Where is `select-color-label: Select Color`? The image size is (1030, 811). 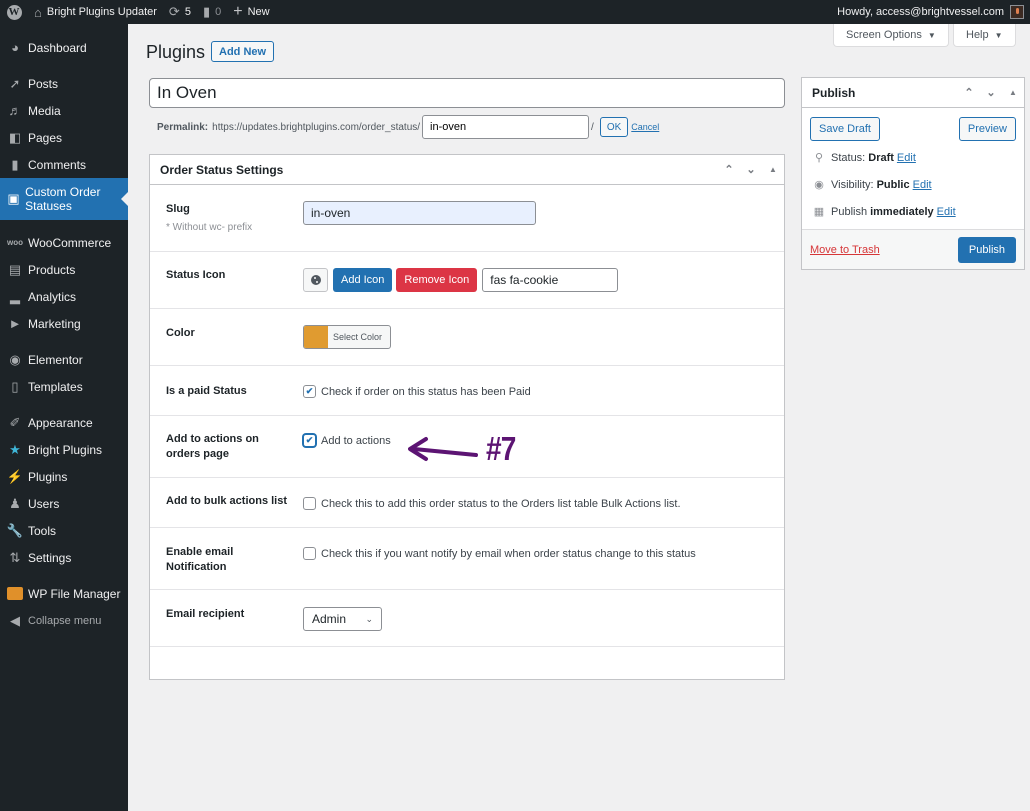
select-color-label: Select Color is located at coordinates (358, 337).